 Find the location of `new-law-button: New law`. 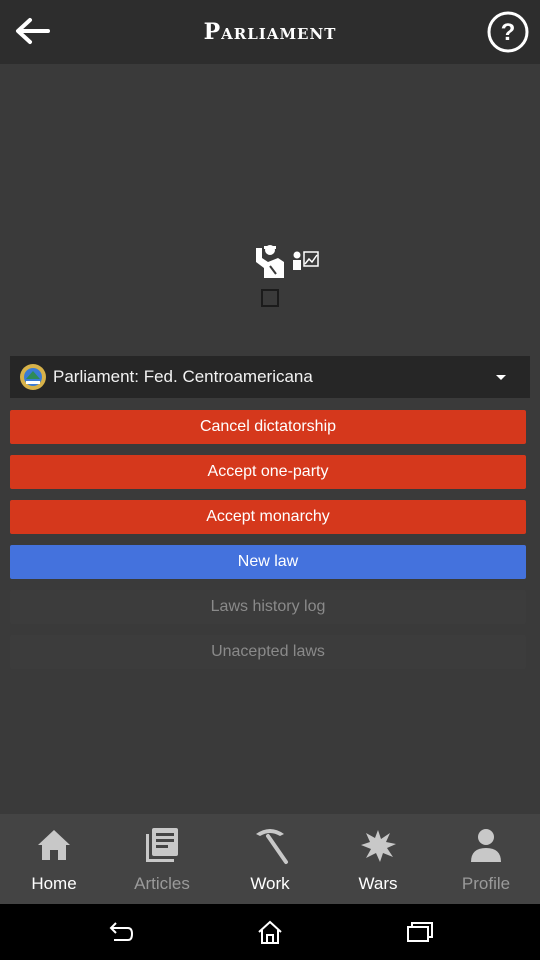

new-law-button: New law is located at coordinates (268, 562).